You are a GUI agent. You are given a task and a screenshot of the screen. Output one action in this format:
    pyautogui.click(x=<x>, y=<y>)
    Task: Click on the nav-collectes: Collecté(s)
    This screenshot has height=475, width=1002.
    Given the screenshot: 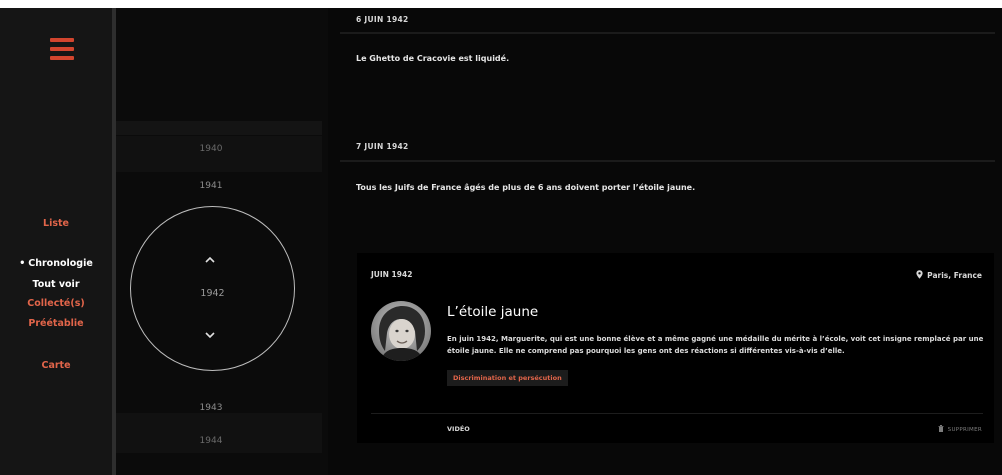 What is the action you would take?
    pyautogui.click(x=56, y=303)
    